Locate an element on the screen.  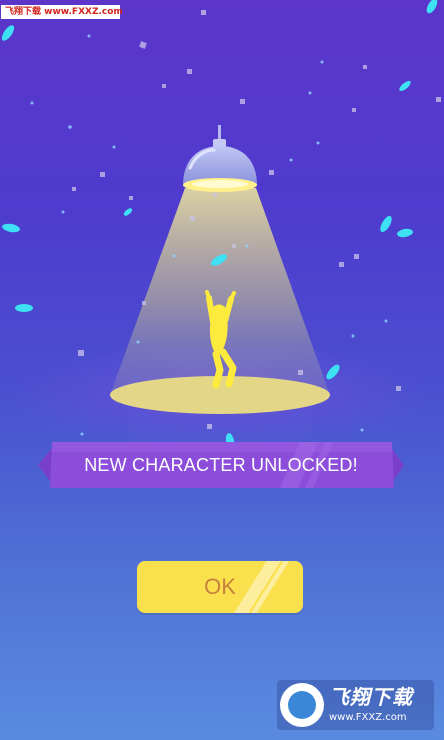
watermark-top: 飞翔下载 www.FXXZ.com is located at coordinates (62, 12).